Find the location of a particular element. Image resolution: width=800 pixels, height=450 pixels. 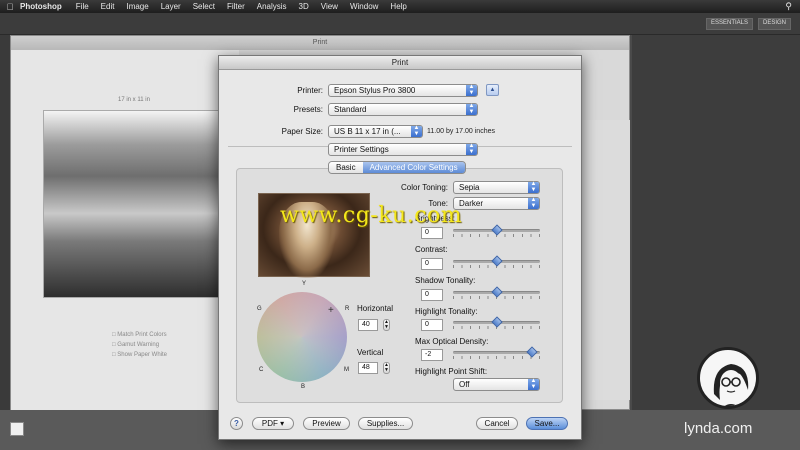

paper-size-select: US B 11 x 17 in (... ▲ ▼ is located at coordinates (375, 131).